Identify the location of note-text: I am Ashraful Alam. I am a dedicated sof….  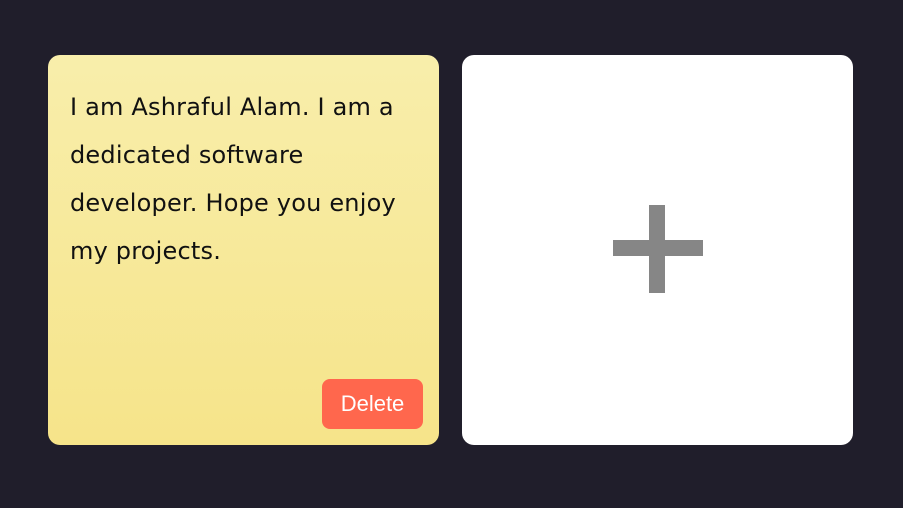
(245, 179).